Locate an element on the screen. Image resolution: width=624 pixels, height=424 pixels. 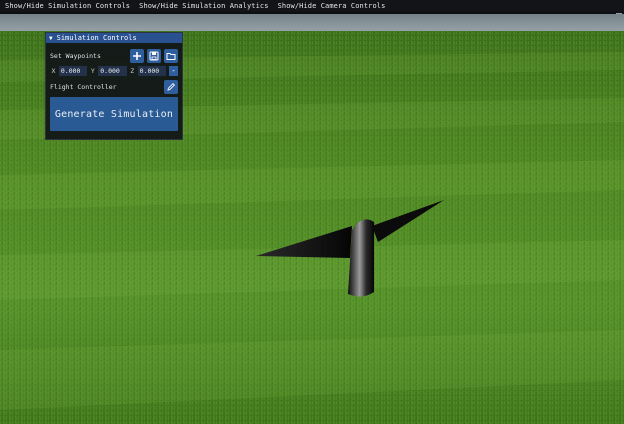
pencil-icon is located at coordinates (171, 86).